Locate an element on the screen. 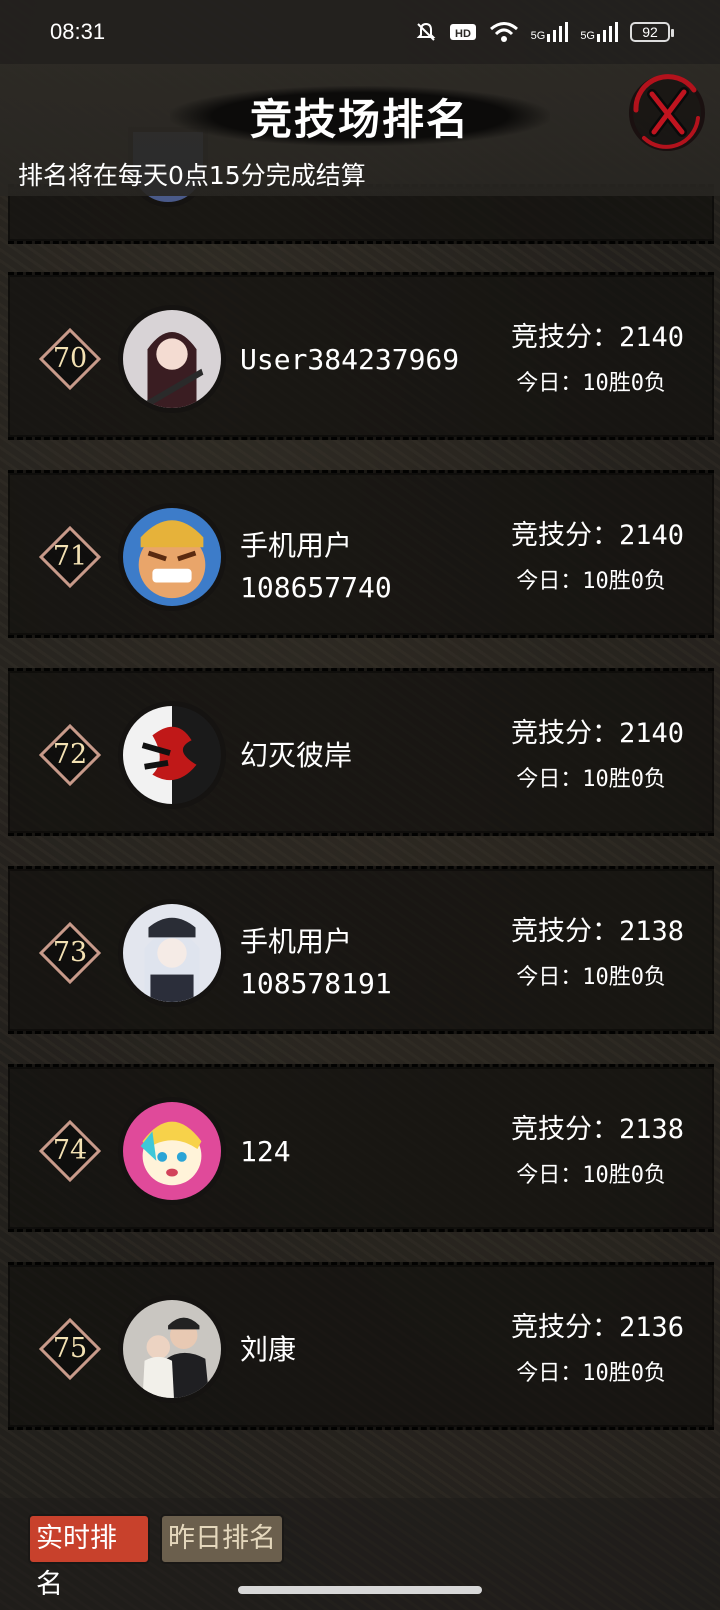 This screenshot has width=720, height=1610. player-name: 手机用户 108657740 is located at coordinates (370, 567).